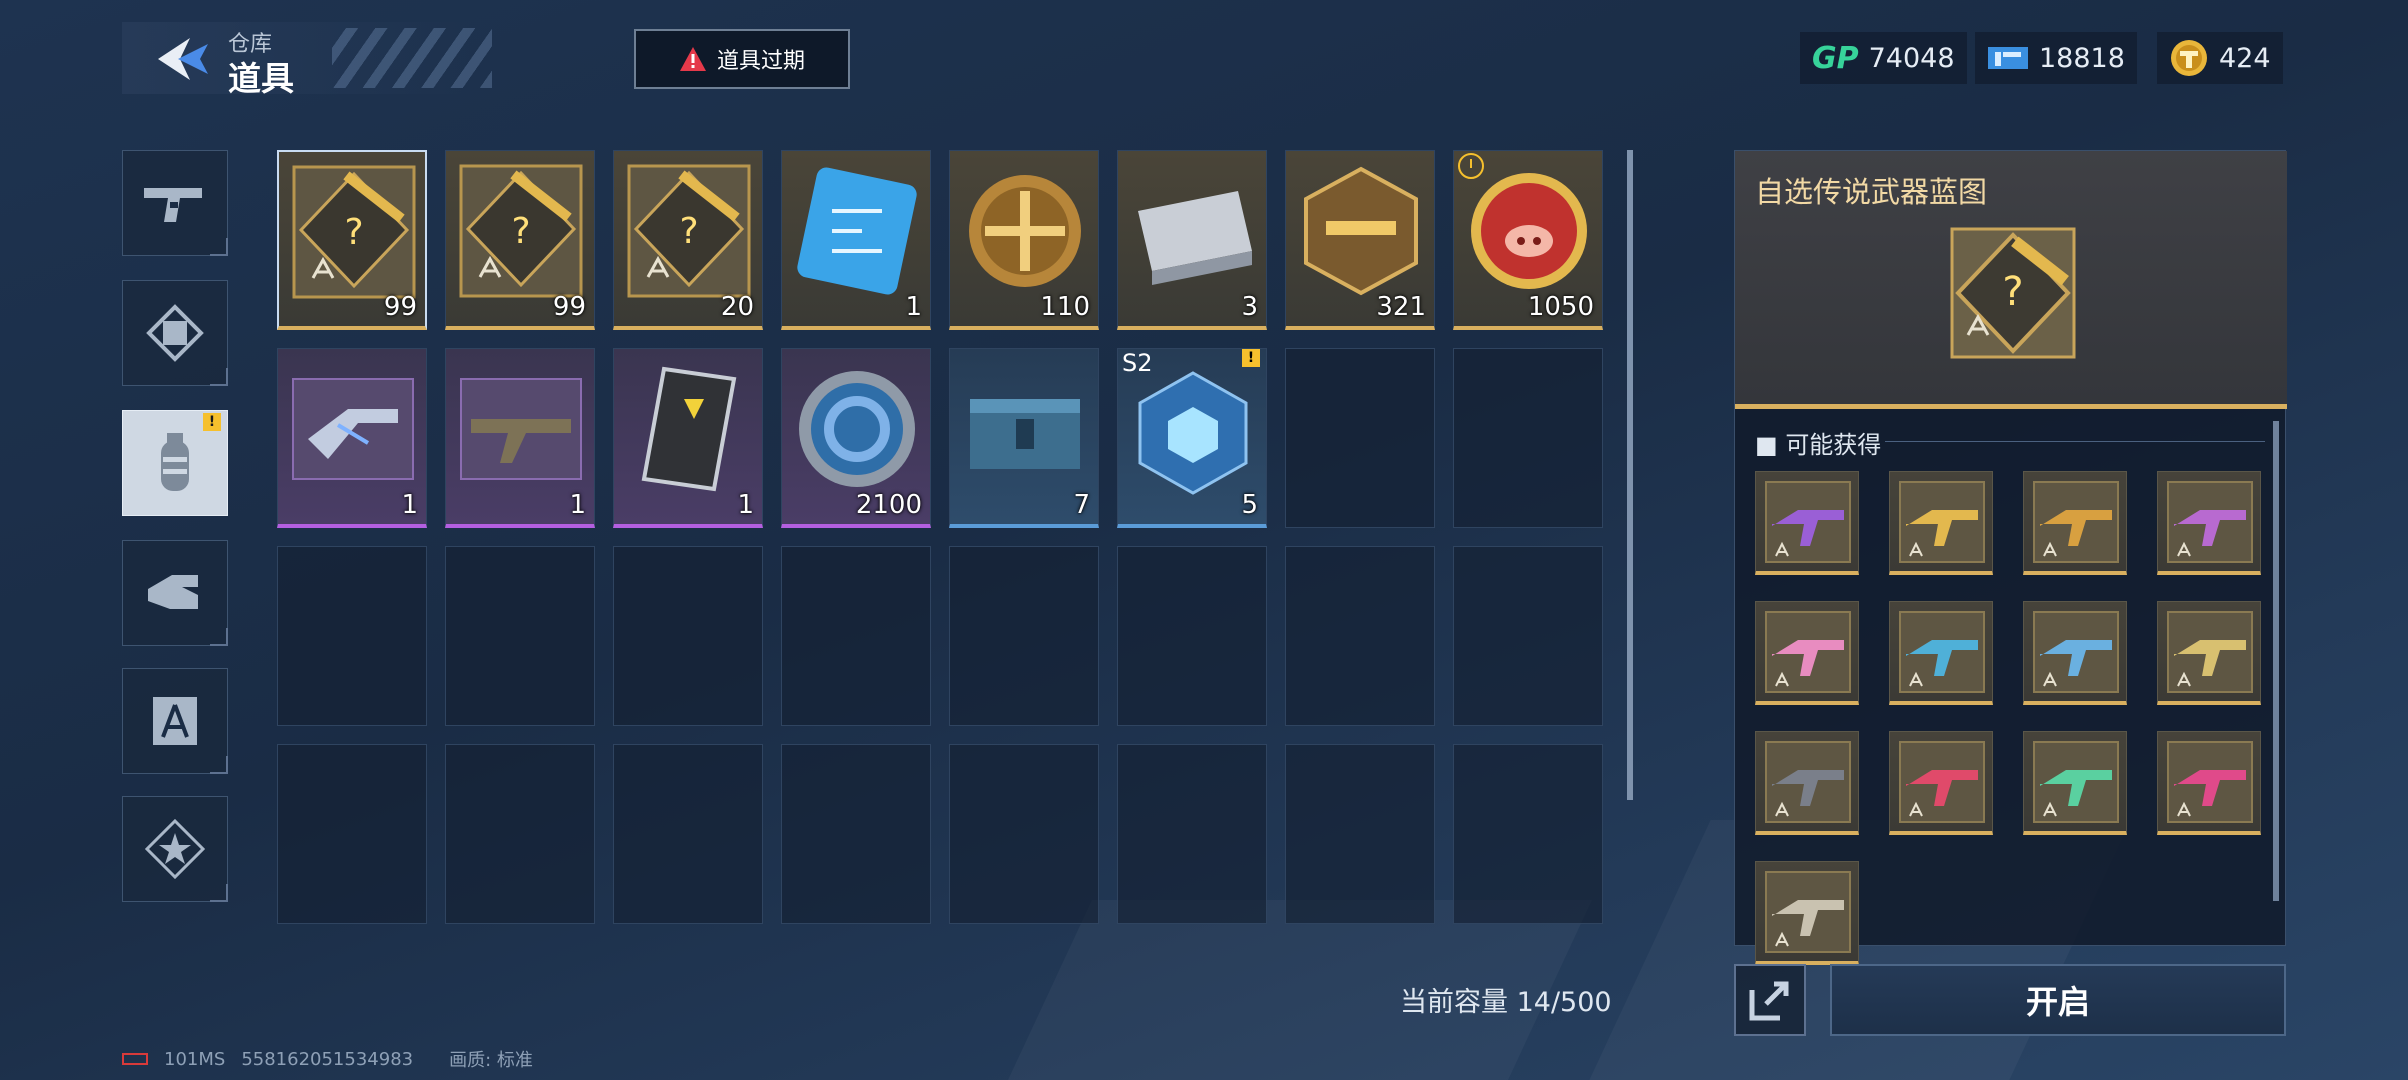 The height and width of the screenshot is (1080, 2408). Describe the element at coordinates (745, 505) in the screenshot. I see `item-count: 1` at that location.